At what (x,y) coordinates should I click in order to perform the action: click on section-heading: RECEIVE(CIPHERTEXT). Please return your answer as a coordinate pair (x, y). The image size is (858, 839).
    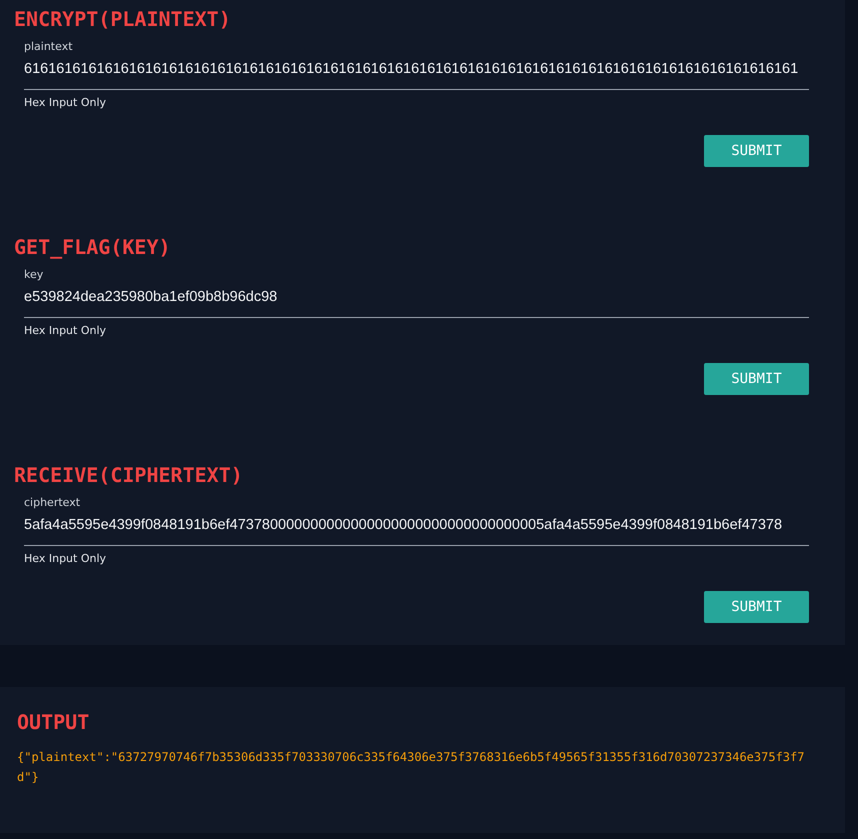
    Looking at the image, I should click on (129, 475).